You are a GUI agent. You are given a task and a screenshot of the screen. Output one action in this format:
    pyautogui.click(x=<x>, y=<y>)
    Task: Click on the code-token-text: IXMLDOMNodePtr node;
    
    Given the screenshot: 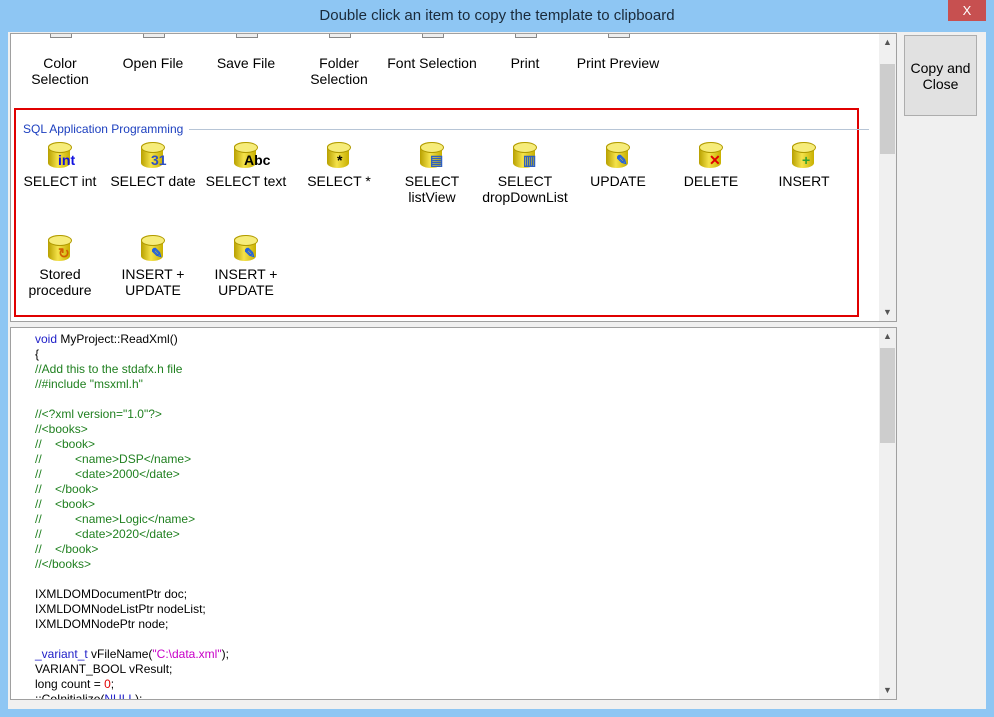 What is the action you would take?
    pyautogui.click(x=102, y=624)
    